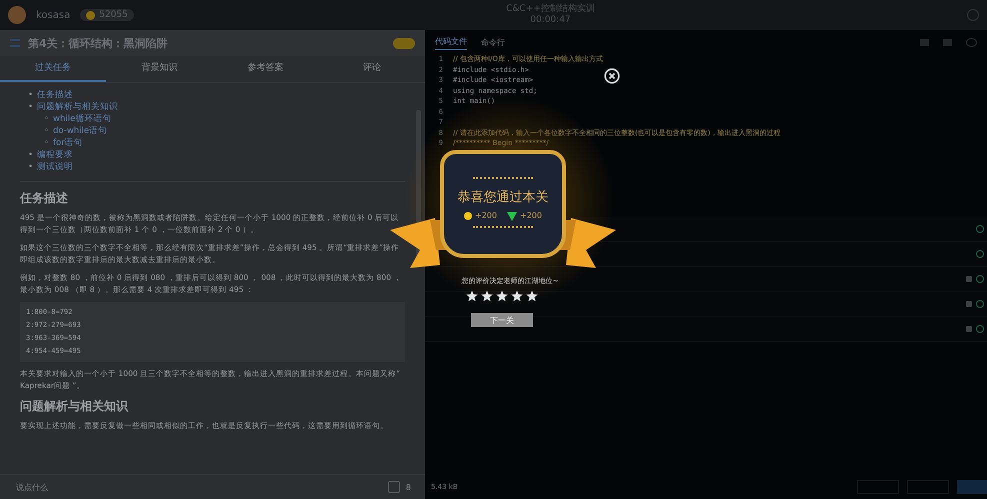 The image size is (987, 499). I want to click on dialog-title: 恭喜您通过本关, so click(503, 197).